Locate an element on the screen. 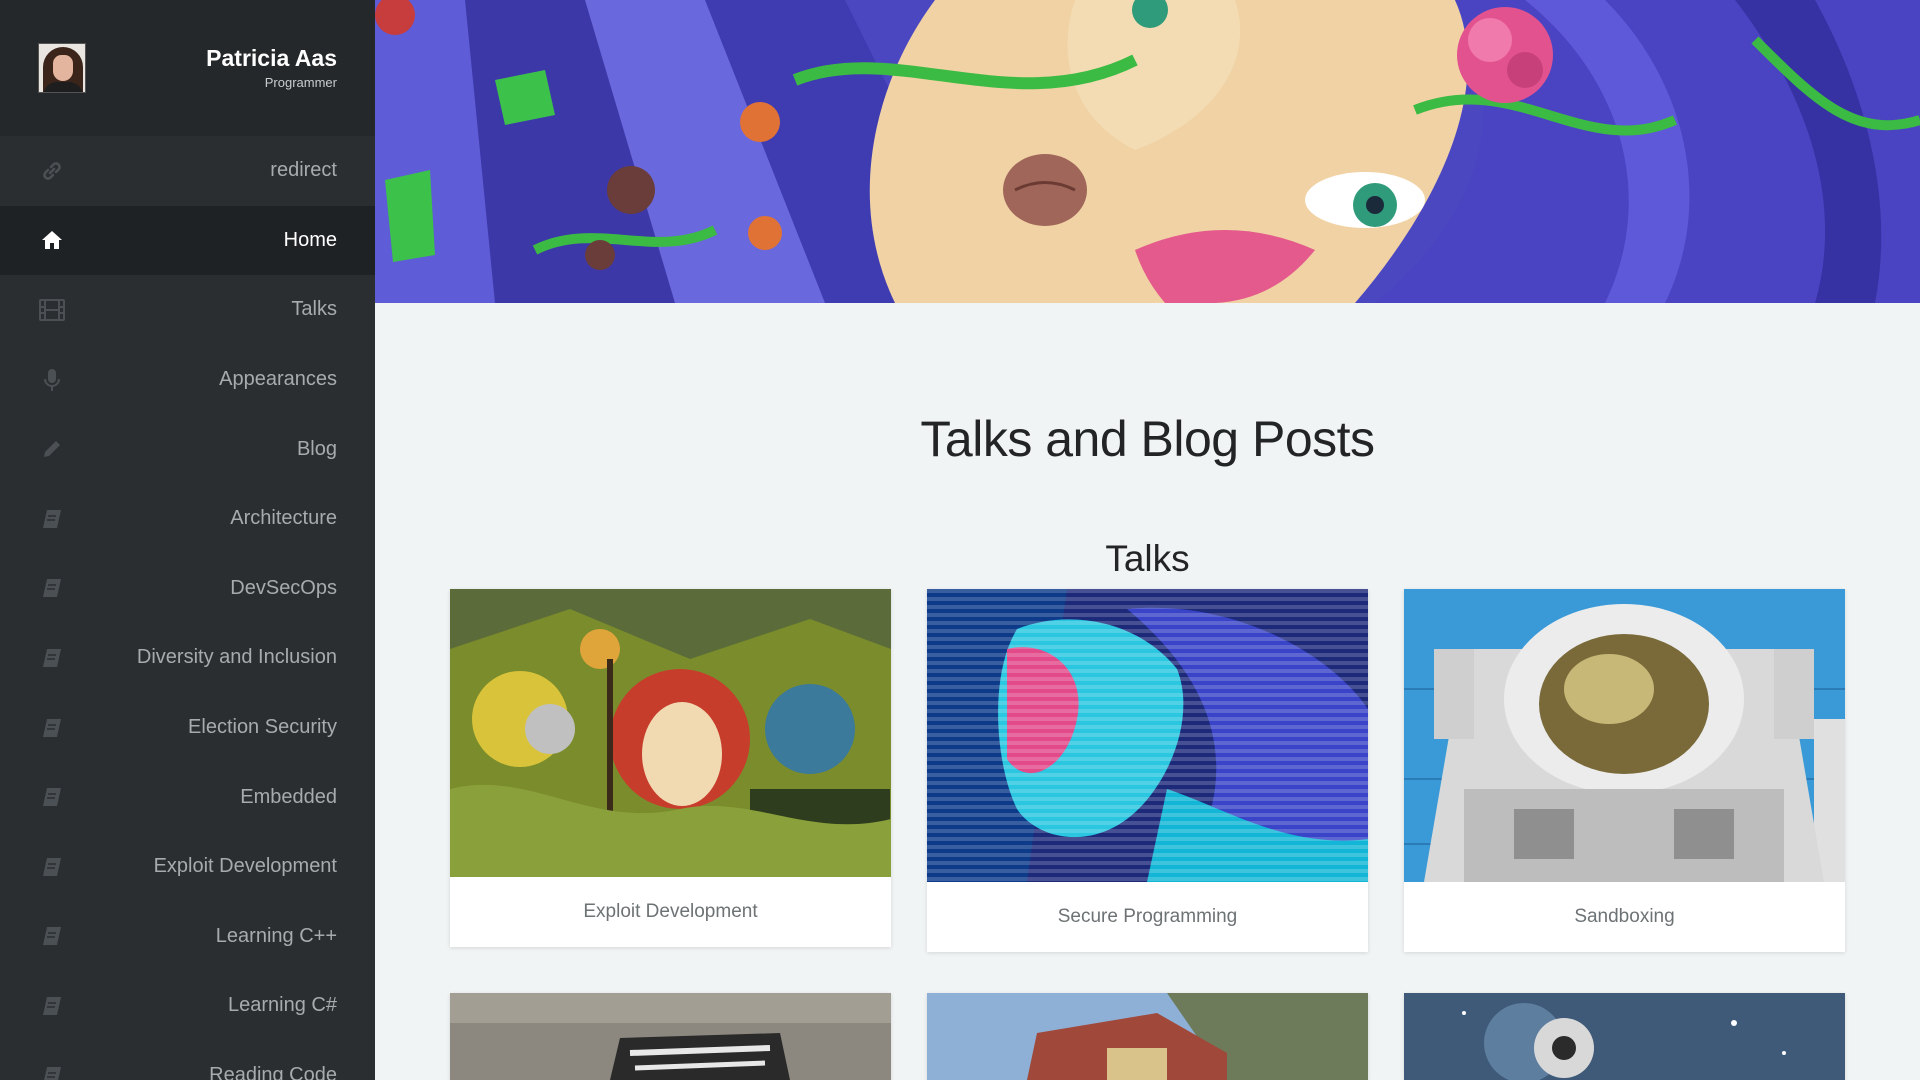  talk-card-caption: Secure Programming is located at coordinates (1147, 917).